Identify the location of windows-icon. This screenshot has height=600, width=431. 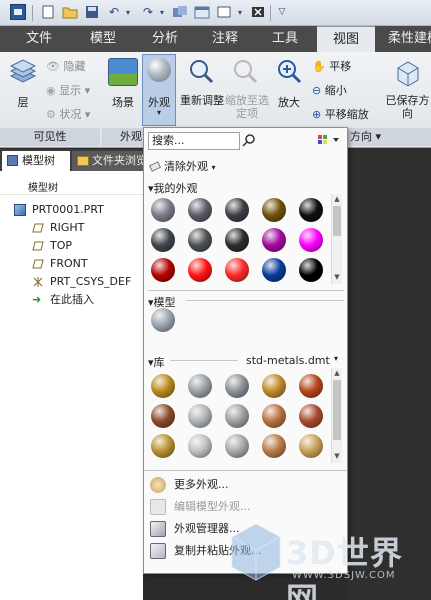
(202, 12).